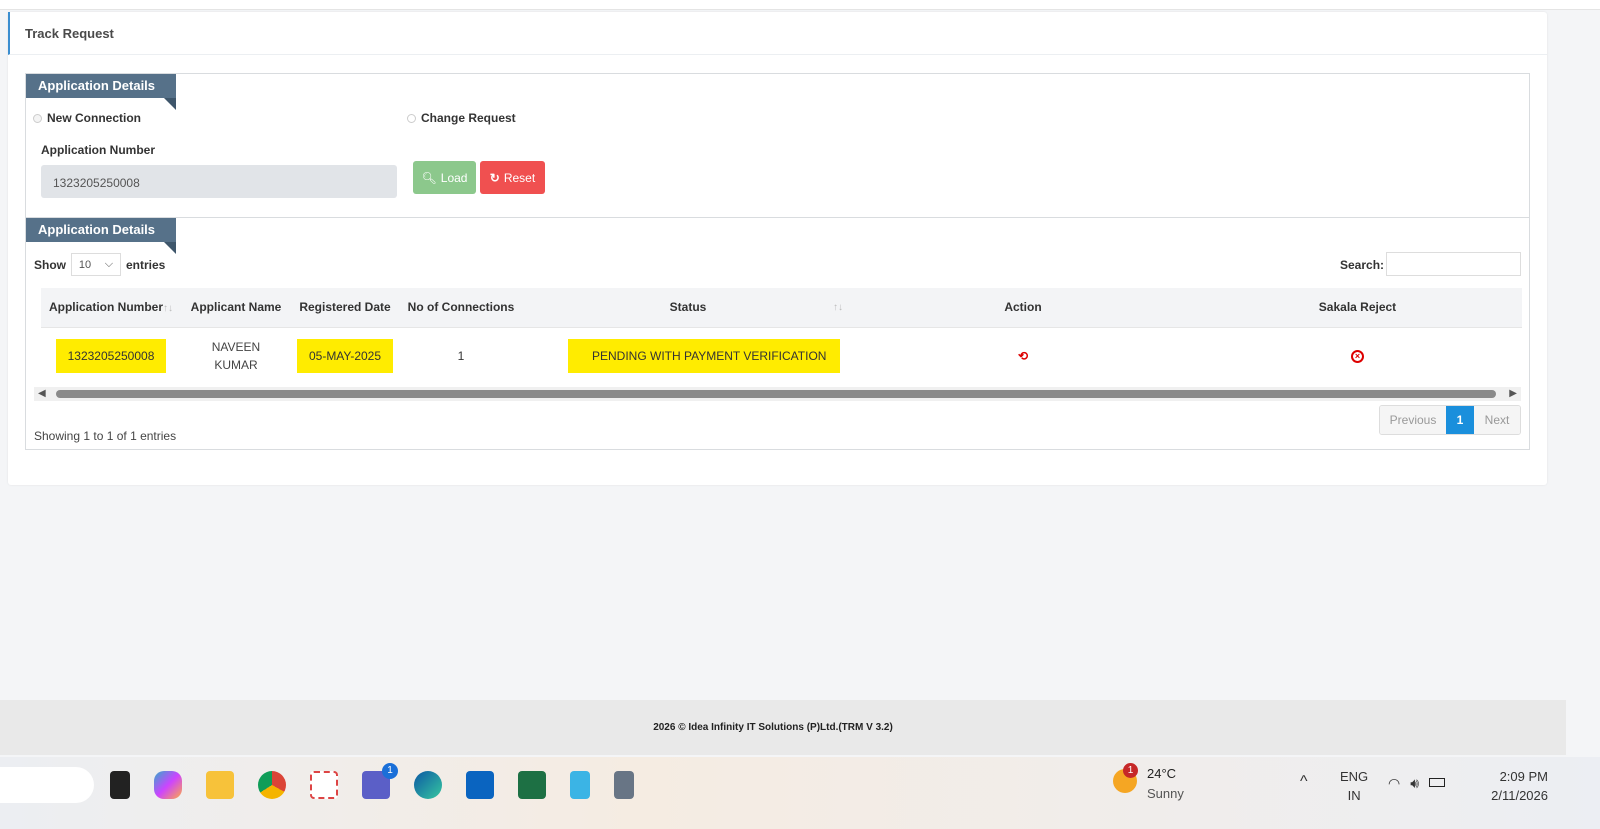 Image resolution: width=1600 pixels, height=829 pixels. I want to click on table-info: Showing 1 to 1 of 1 entries, so click(105, 436).